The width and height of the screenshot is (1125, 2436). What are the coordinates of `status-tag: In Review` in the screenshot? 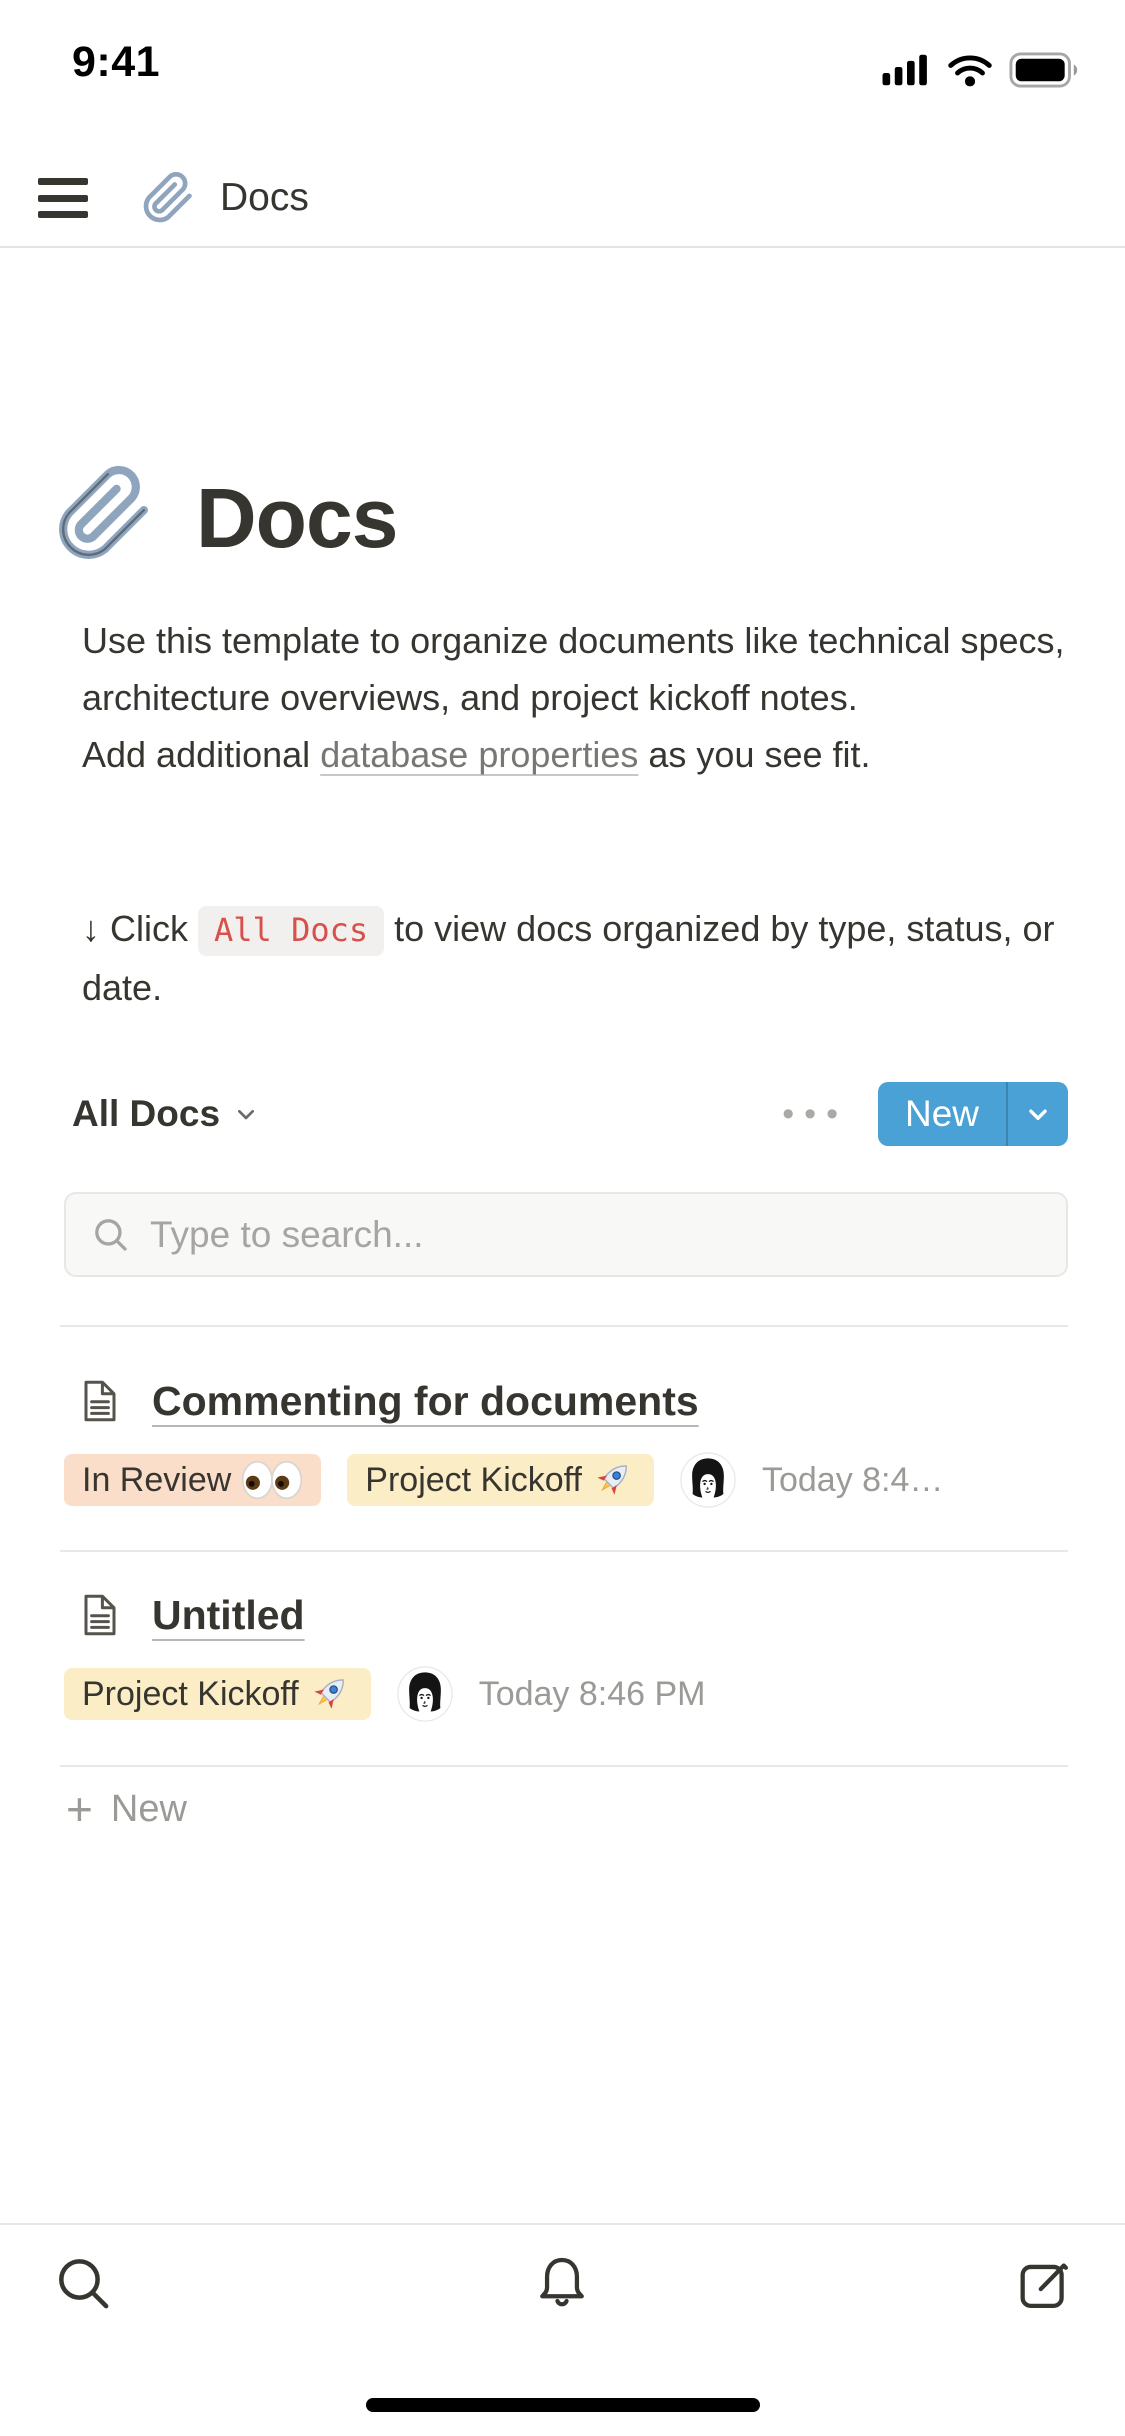 It's located at (193, 1480).